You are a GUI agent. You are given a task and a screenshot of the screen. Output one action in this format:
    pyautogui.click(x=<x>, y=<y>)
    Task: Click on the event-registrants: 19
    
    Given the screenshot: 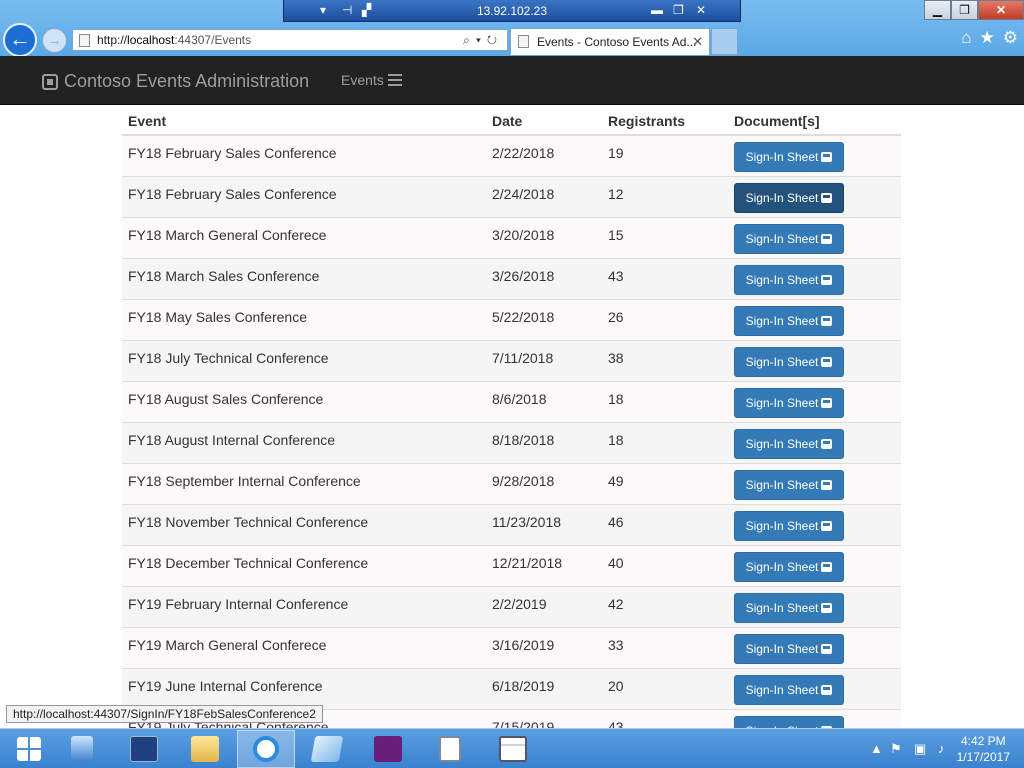 What is the action you would take?
    pyautogui.click(x=665, y=155)
    